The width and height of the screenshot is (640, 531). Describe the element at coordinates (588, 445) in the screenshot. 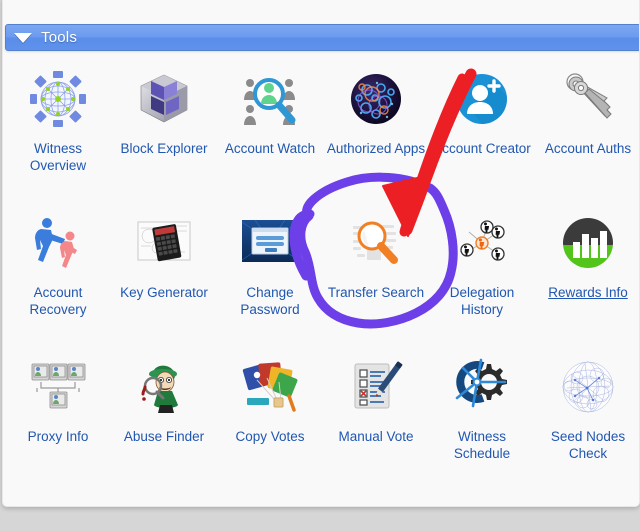

I see `tool-label: Seed Nodes Check` at that location.